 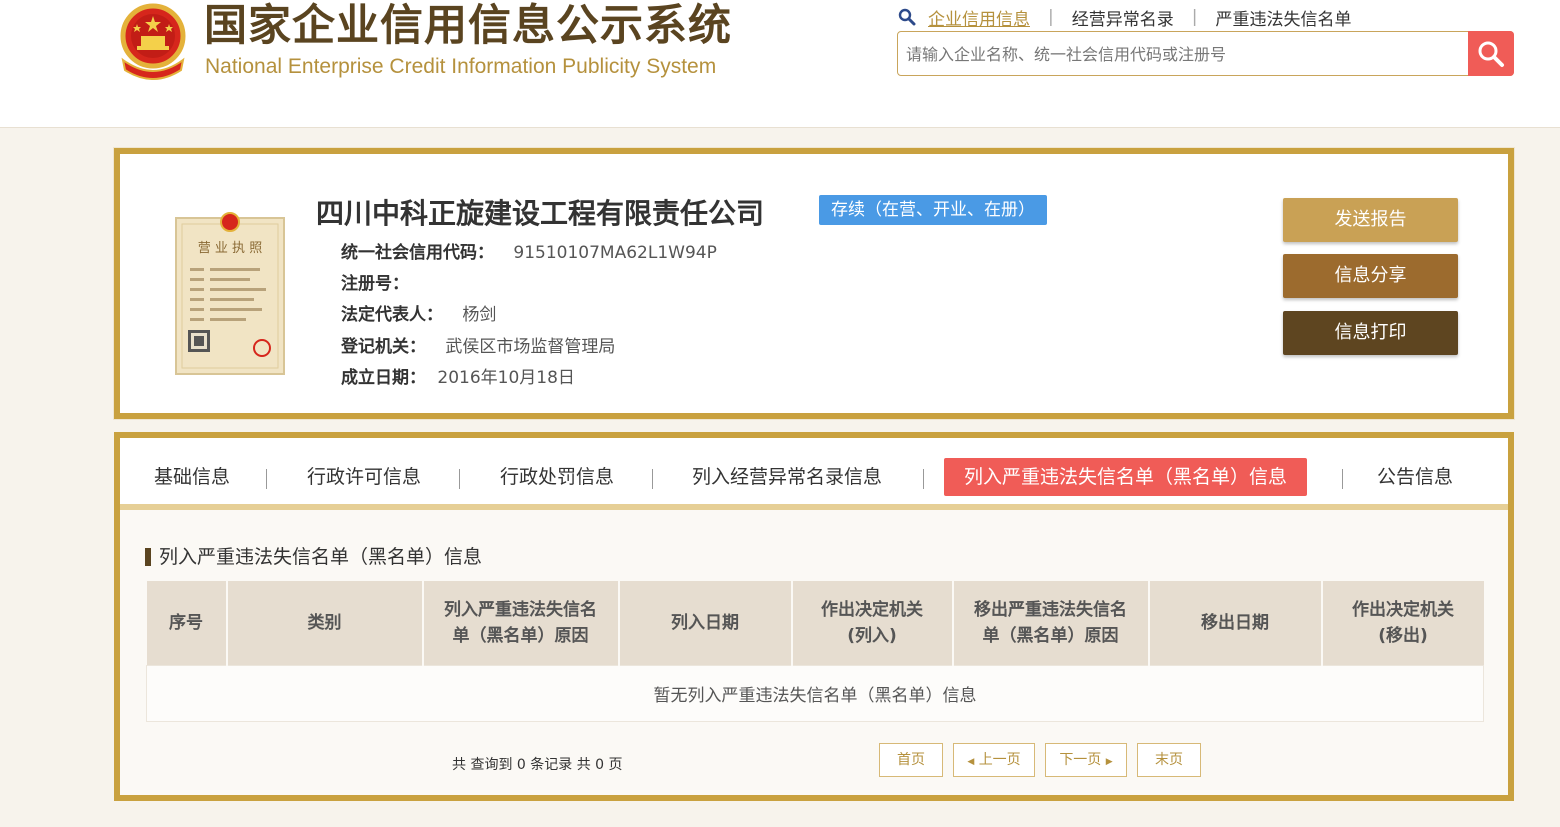 What do you see at coordinates (1181, 54) in the screenshot?
I see `search-input` at bounding box center [1181, 54].